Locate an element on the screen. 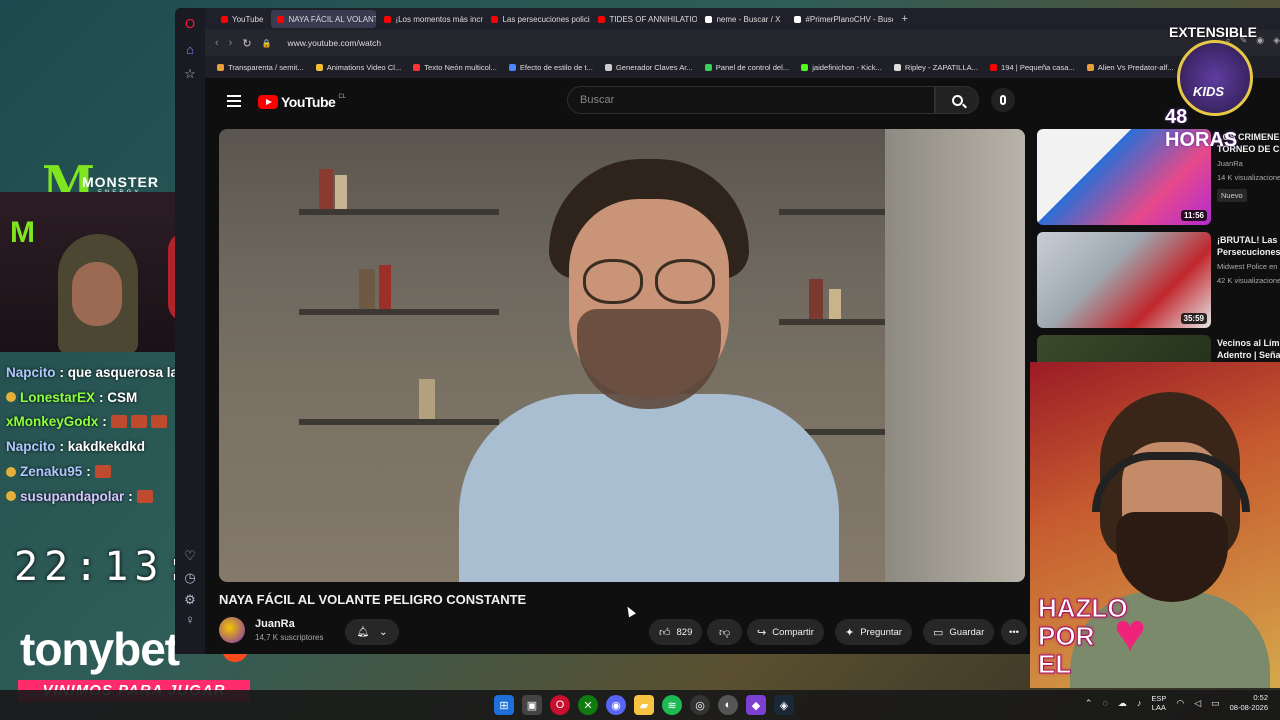 The width and height of the screenshot is (1280, 720). home-icon: ⌂ is located at coordinates (190, 50).